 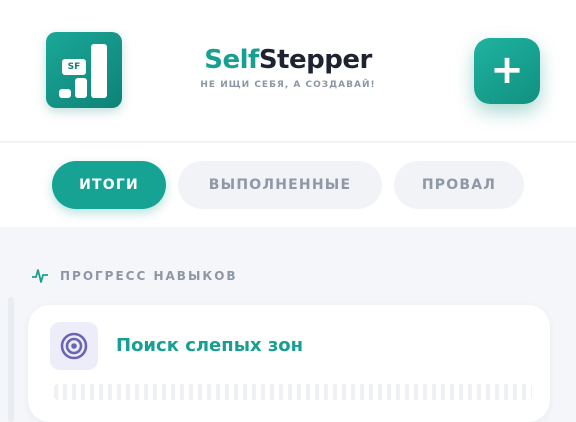 I want to click on skill-name: Поиск слепых зон, so click(x=210, y=345).